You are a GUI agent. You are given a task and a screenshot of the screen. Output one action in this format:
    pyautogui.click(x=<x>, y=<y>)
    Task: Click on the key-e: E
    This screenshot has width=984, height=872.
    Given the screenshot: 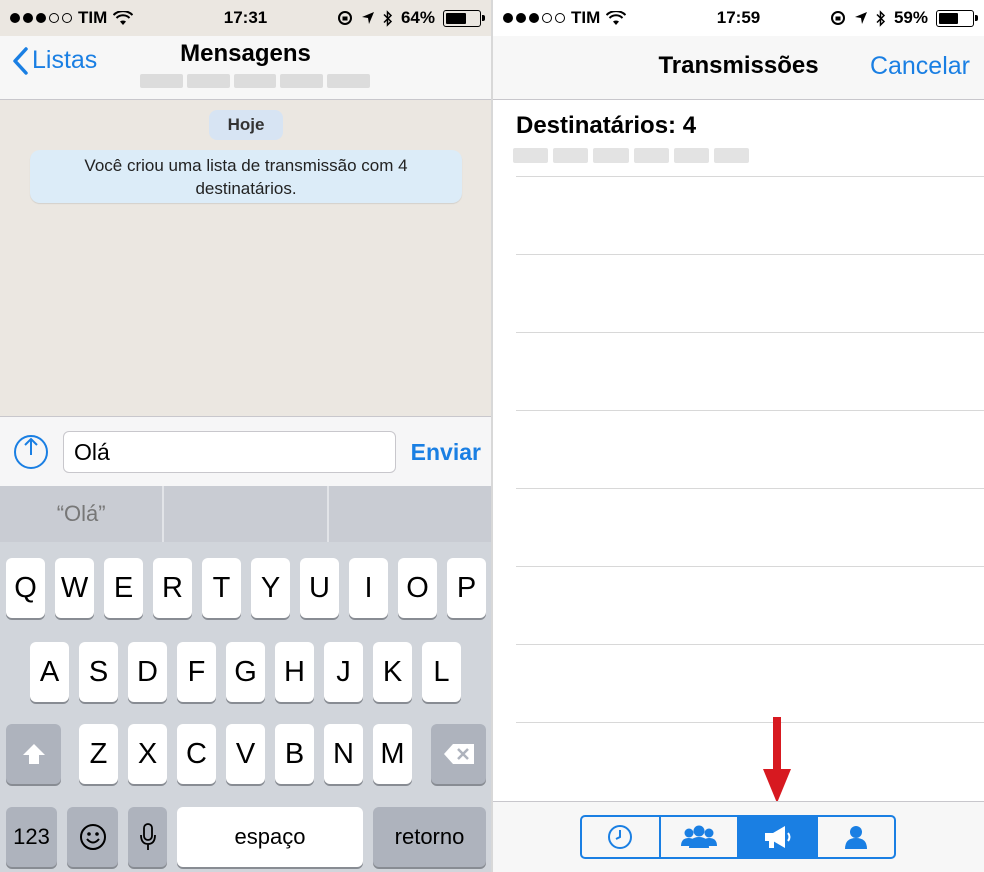 What is the action you would take?
    pyautogui.click(x=123, y=588)
    